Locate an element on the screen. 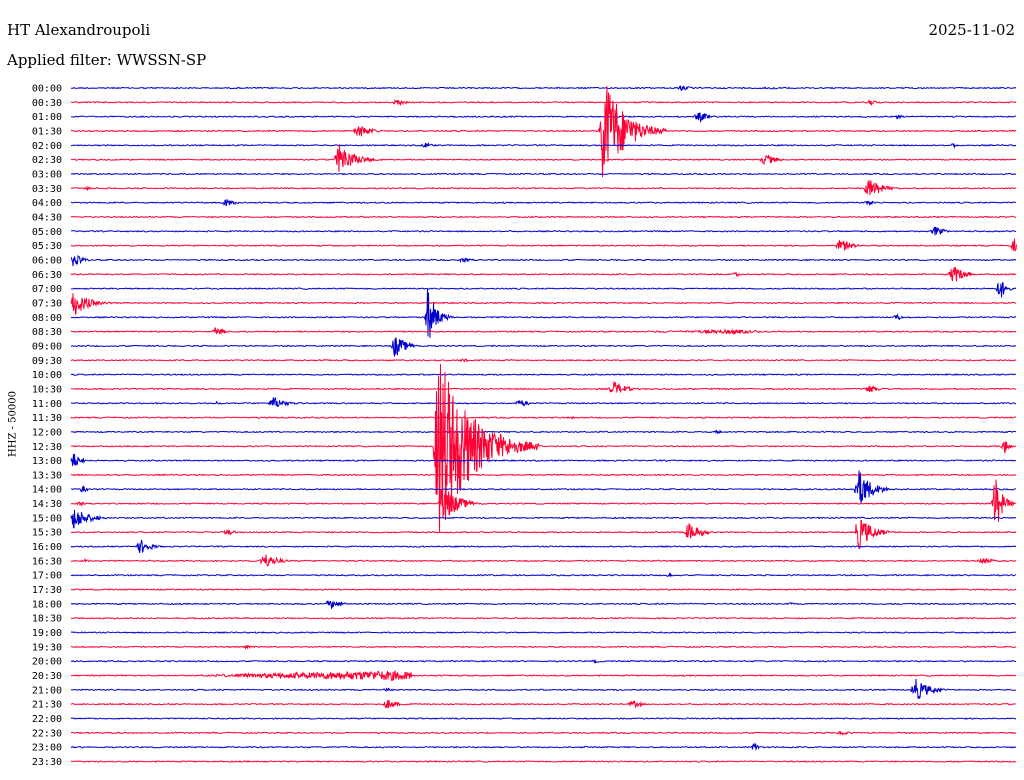 The height and width of the screenshot is (780, 1024). time-tick-label: 16:00 is located at coordinates (47, 547).